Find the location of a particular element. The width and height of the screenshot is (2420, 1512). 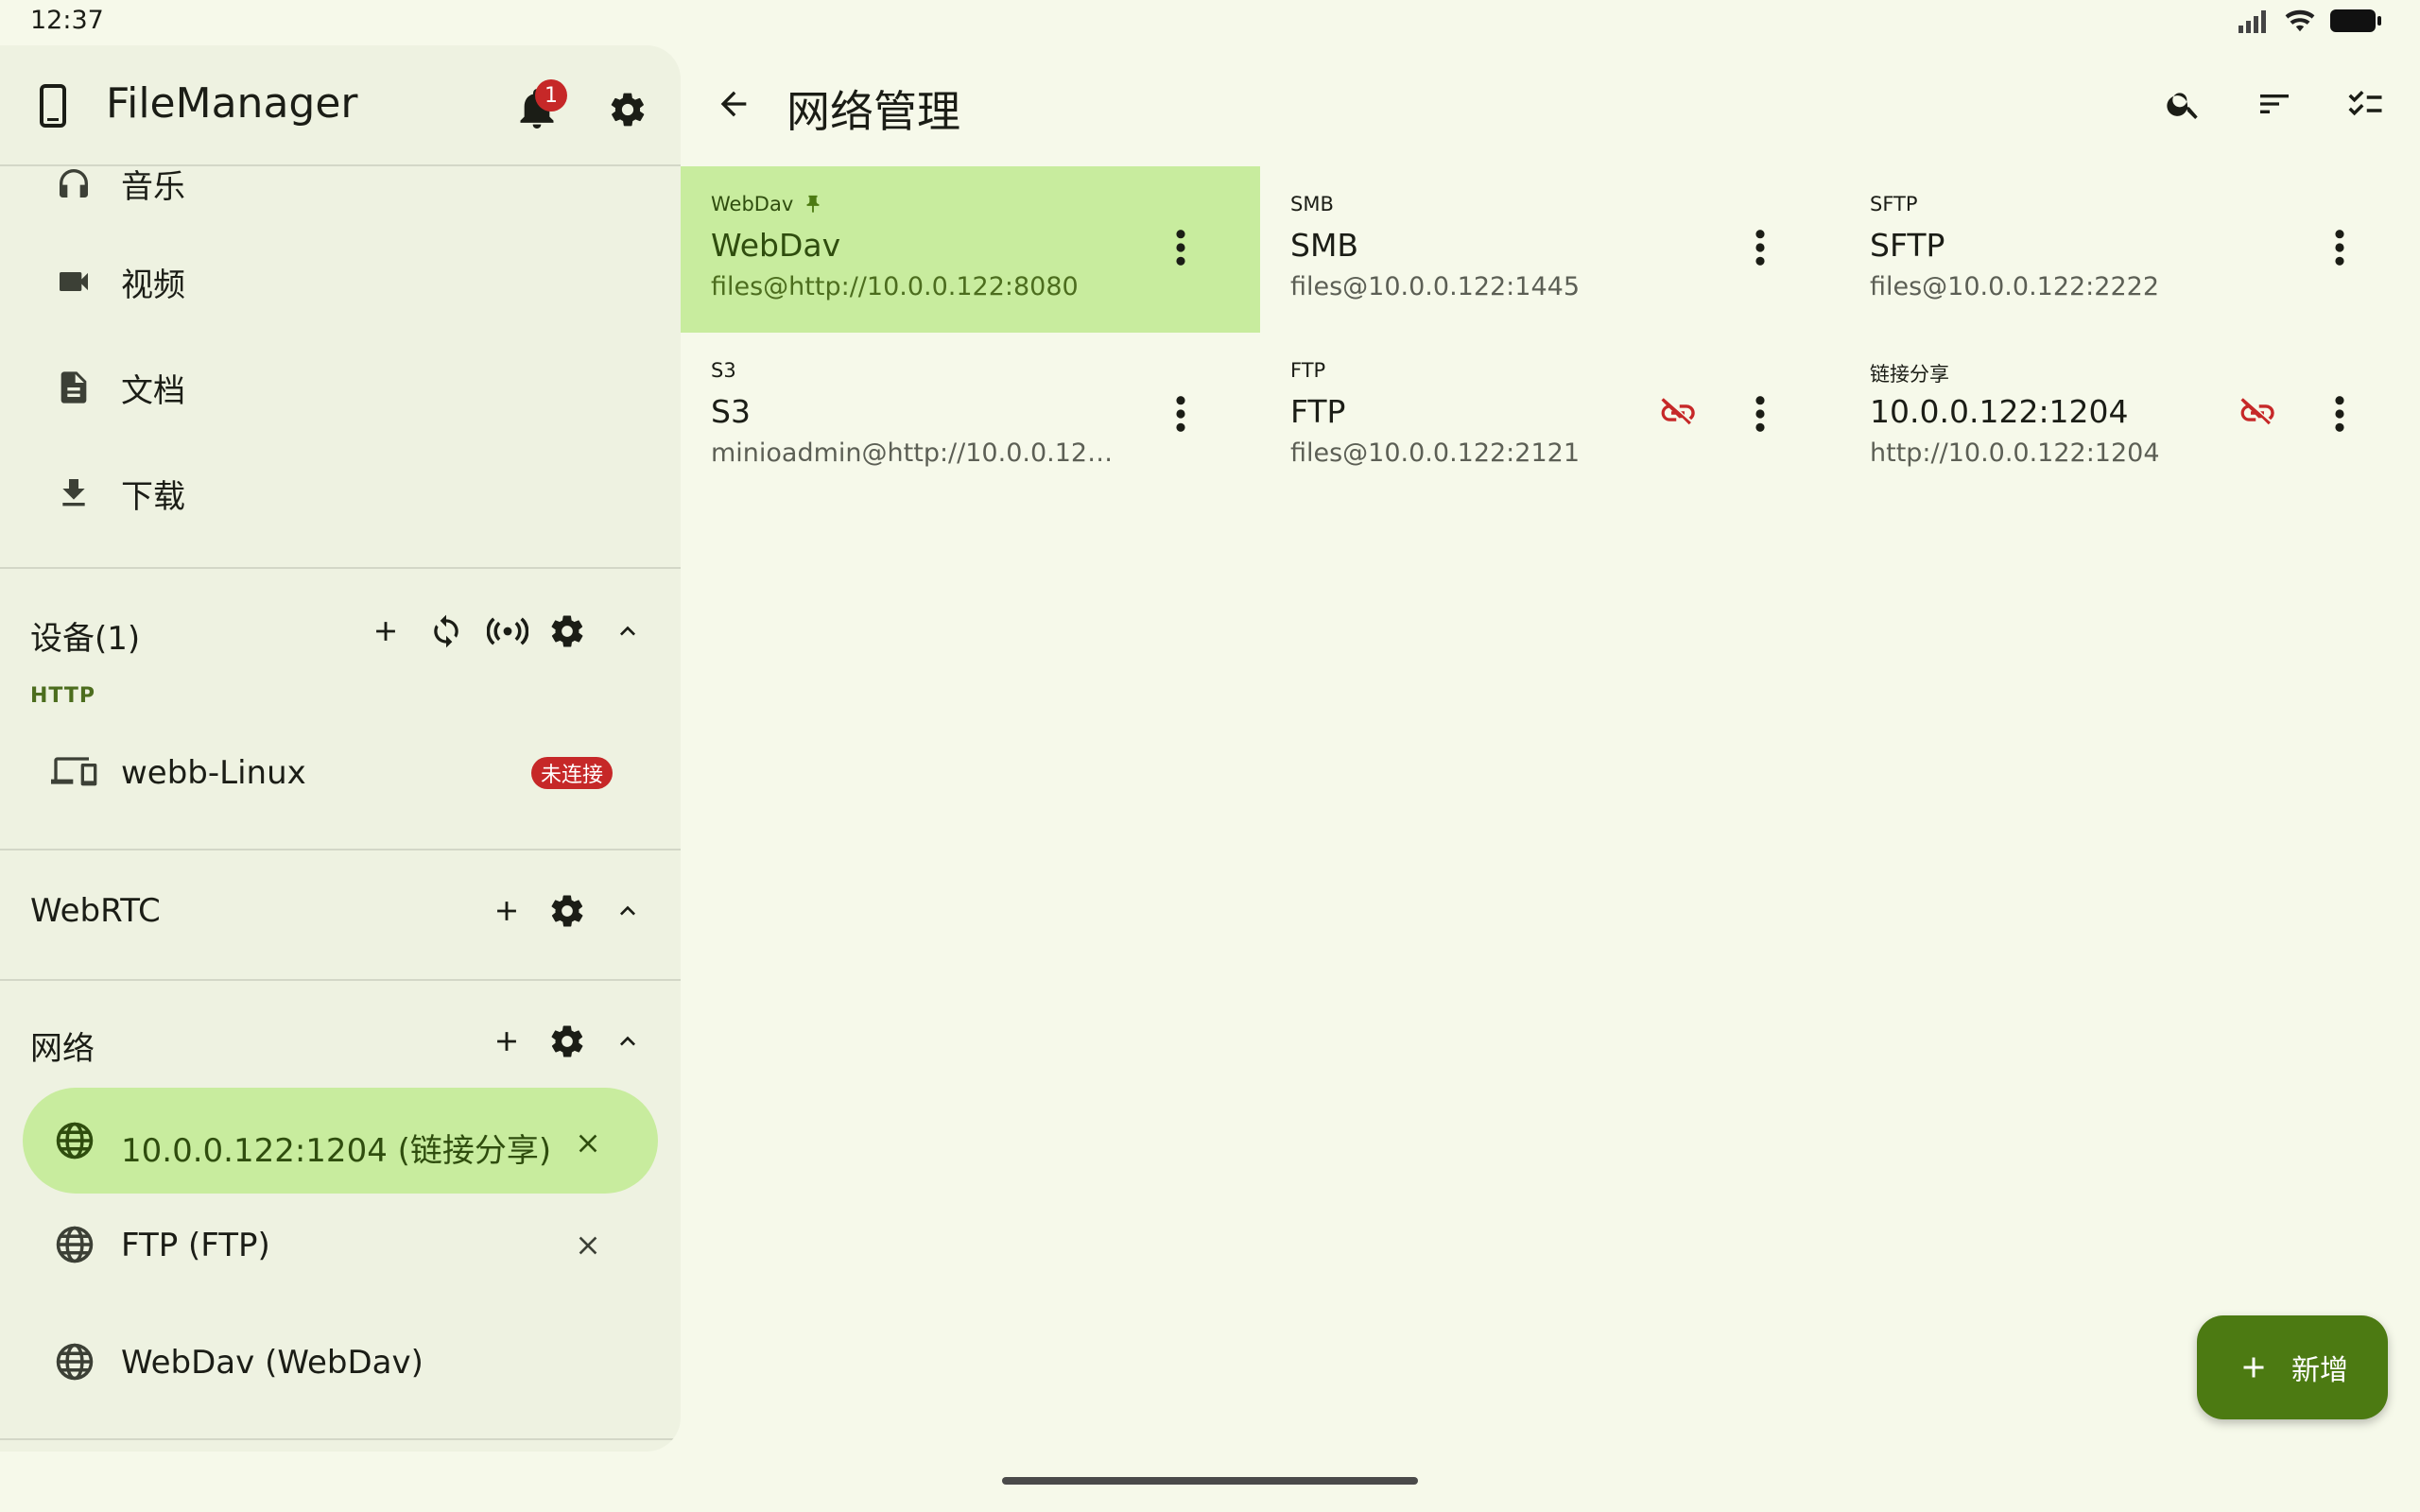

headphones-icon is located at coordinates (74, 183).